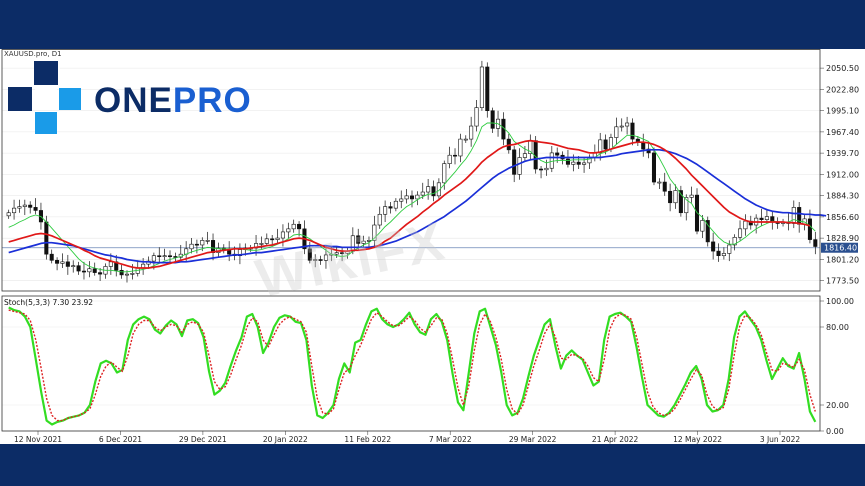 Image resolution: width=865 pixels, height=486 pixels. What do you see at coordinates (837, 405) in the screenshot?
I see `stoch-tick-label: 20.00` at bounding box center [837, 405].